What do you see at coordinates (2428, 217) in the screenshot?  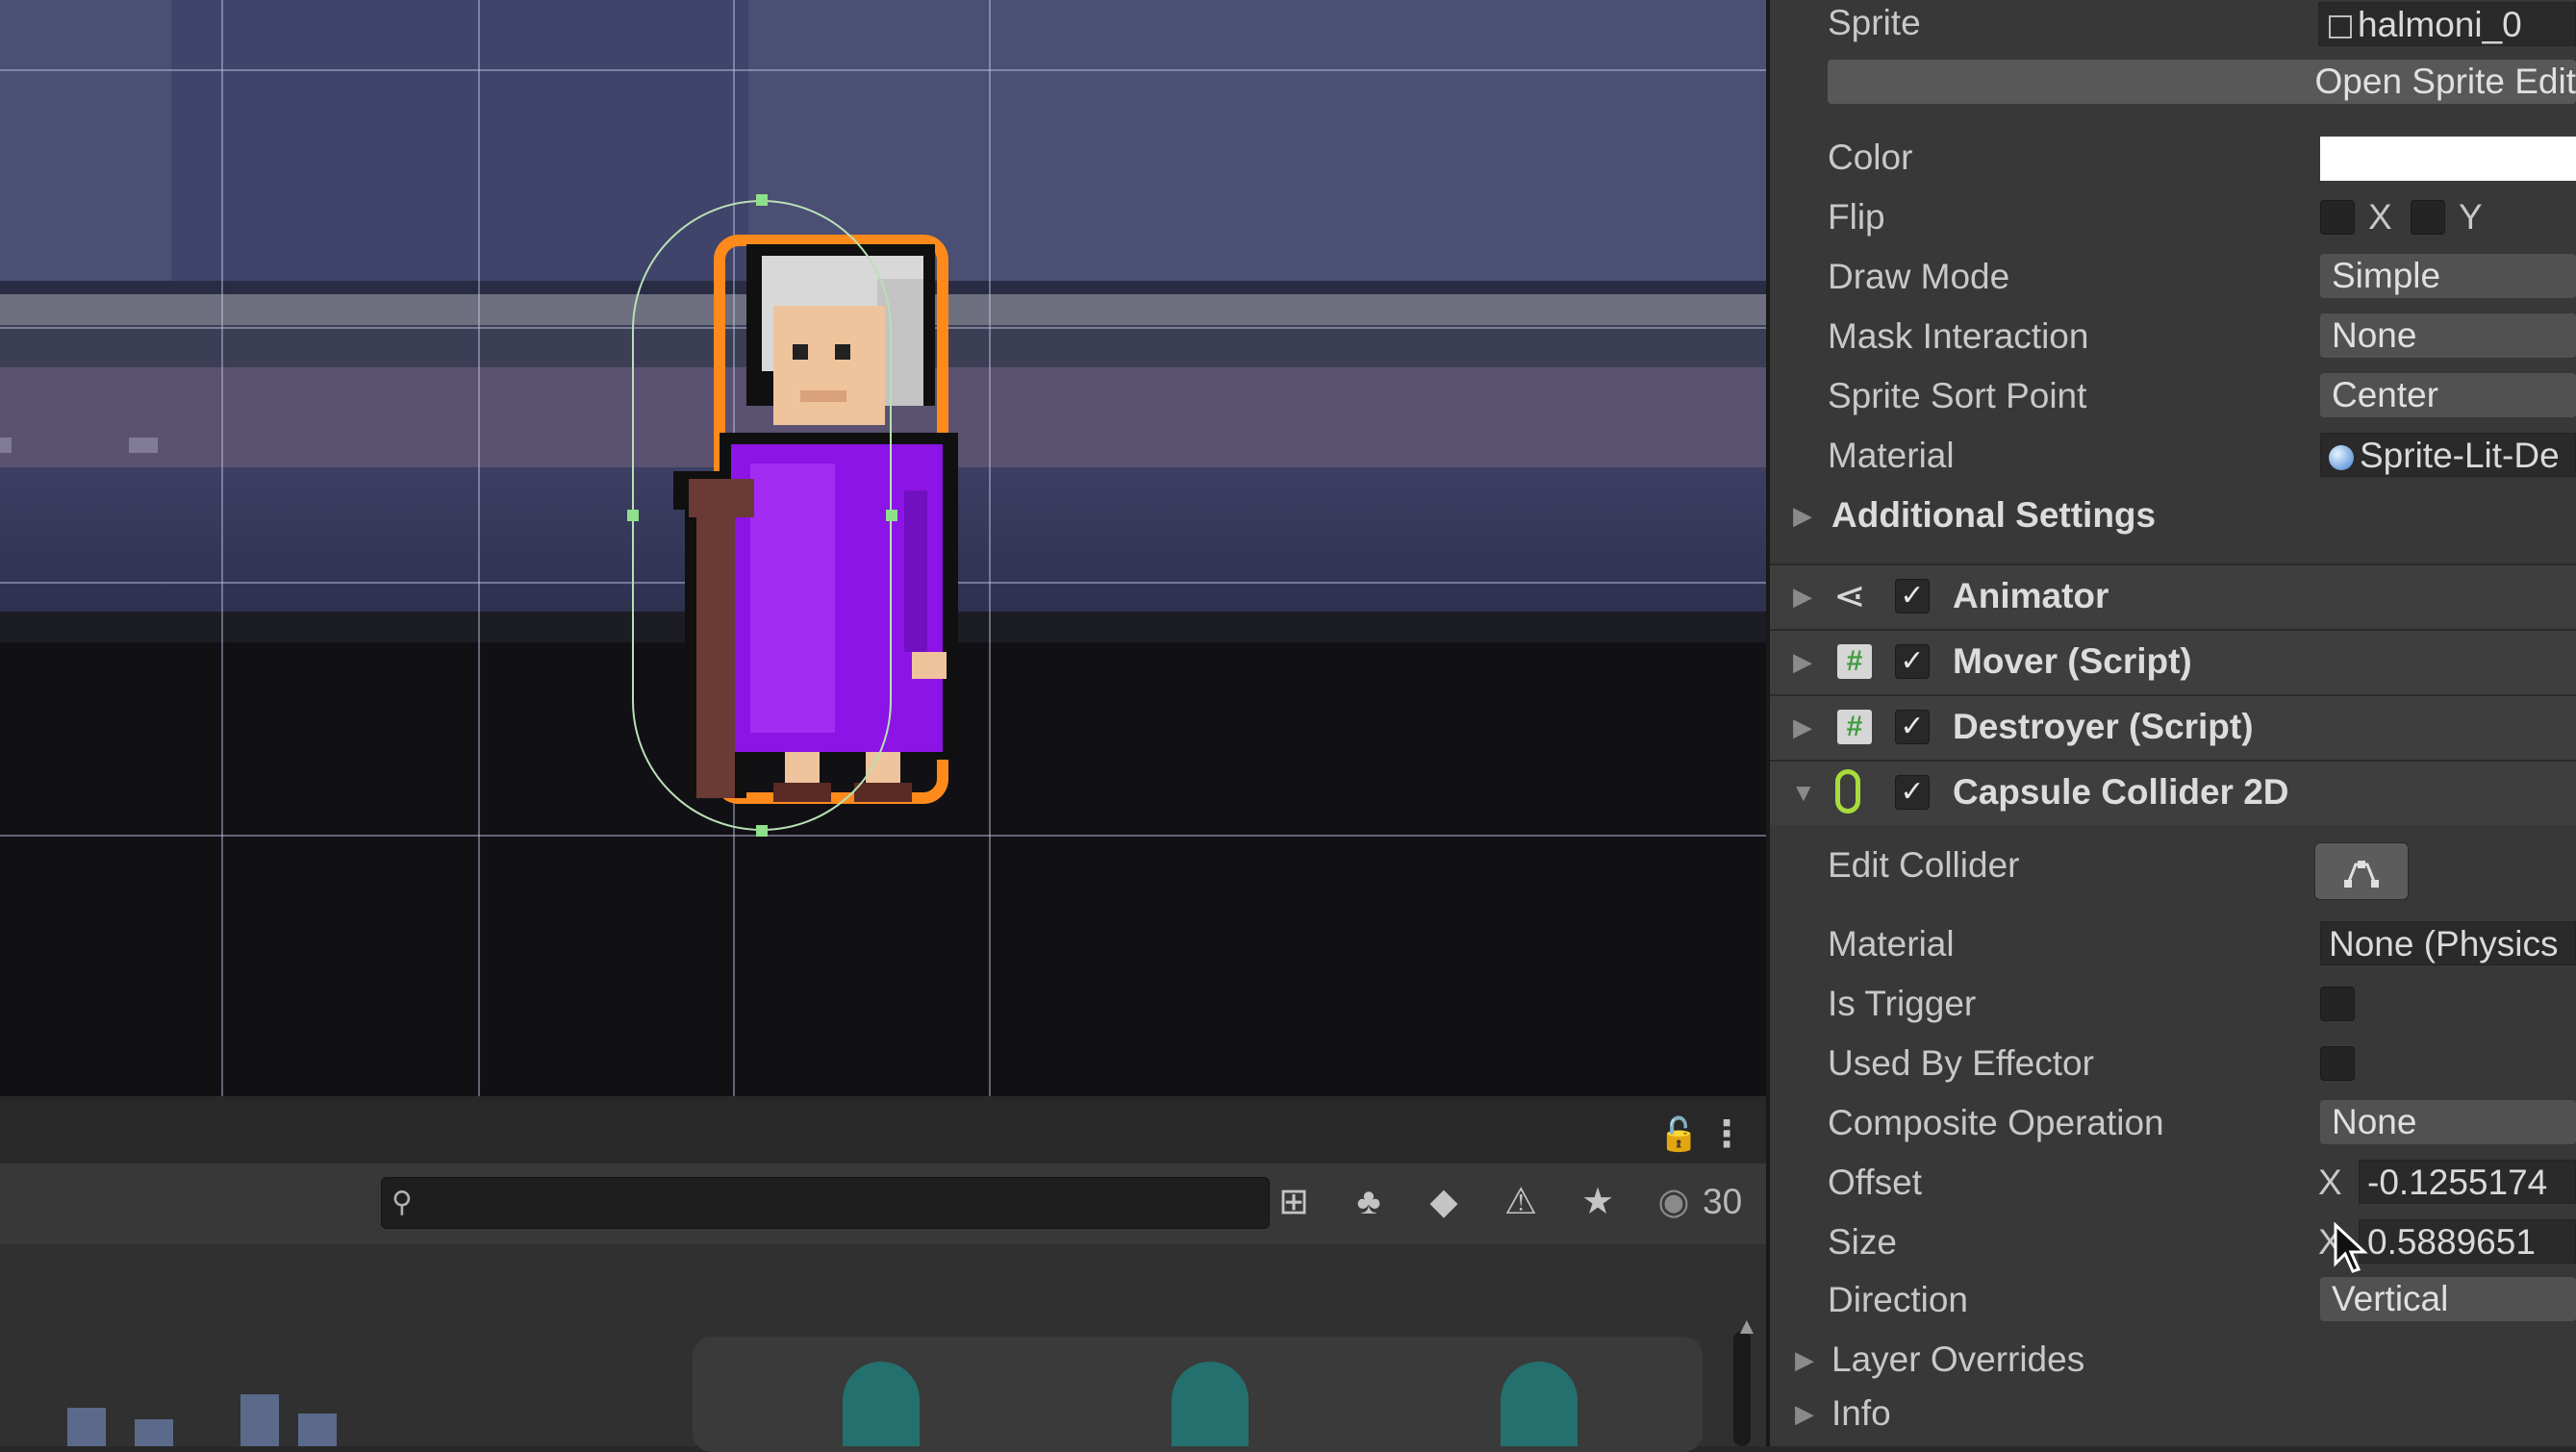 I see `flip-y-checkbox` at bounding box center [2428, 217].